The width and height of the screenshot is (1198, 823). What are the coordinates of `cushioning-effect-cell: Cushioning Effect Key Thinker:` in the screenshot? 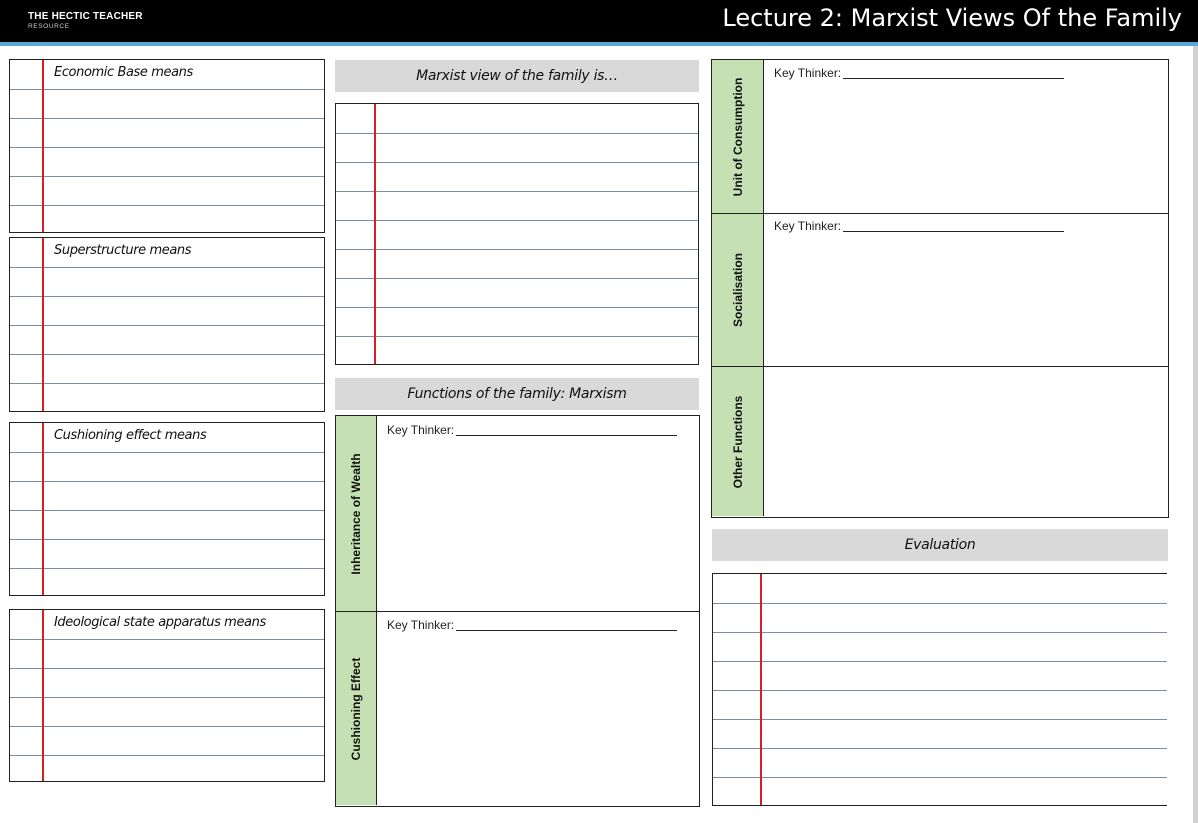 It's located at (517, 708).